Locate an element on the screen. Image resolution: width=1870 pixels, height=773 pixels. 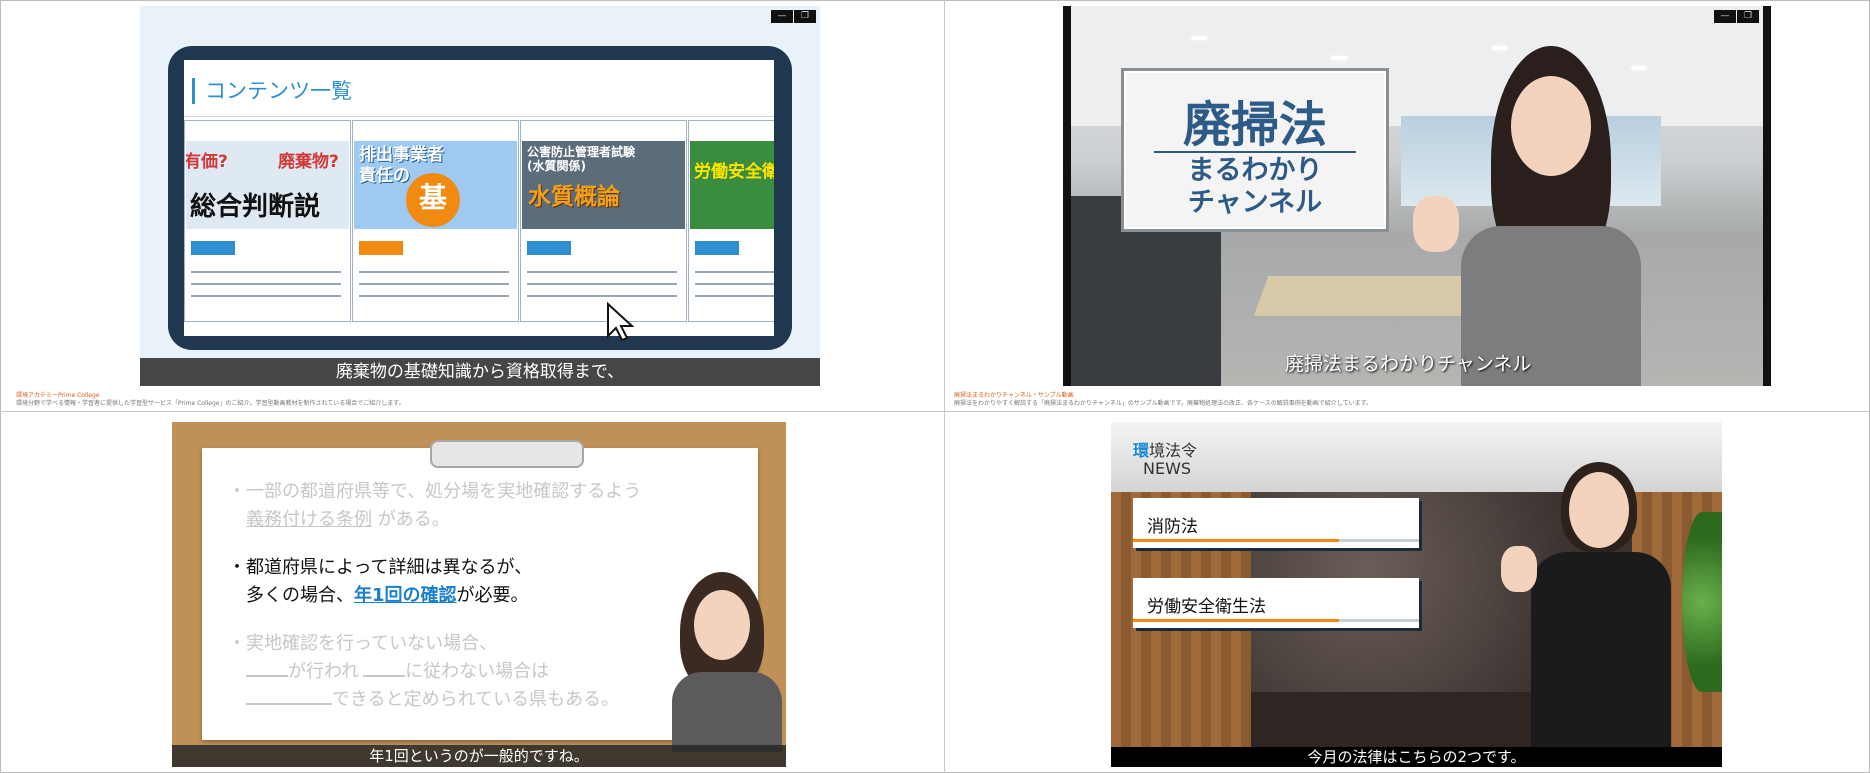
bullet-2-line-2: 多くの場合、年1回の確認が必要。 is located at coordinates (387, 595).